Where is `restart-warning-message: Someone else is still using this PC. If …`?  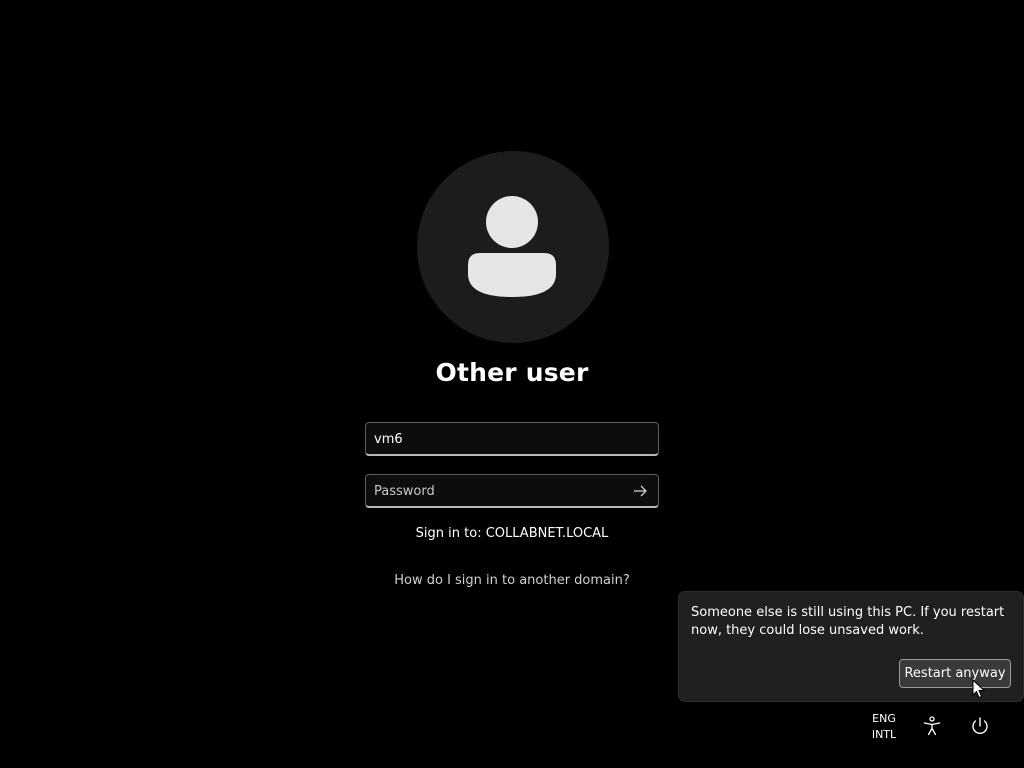 restart-warning-message: Someone else is still using this PC. If … is located at coordinates (848, 621).